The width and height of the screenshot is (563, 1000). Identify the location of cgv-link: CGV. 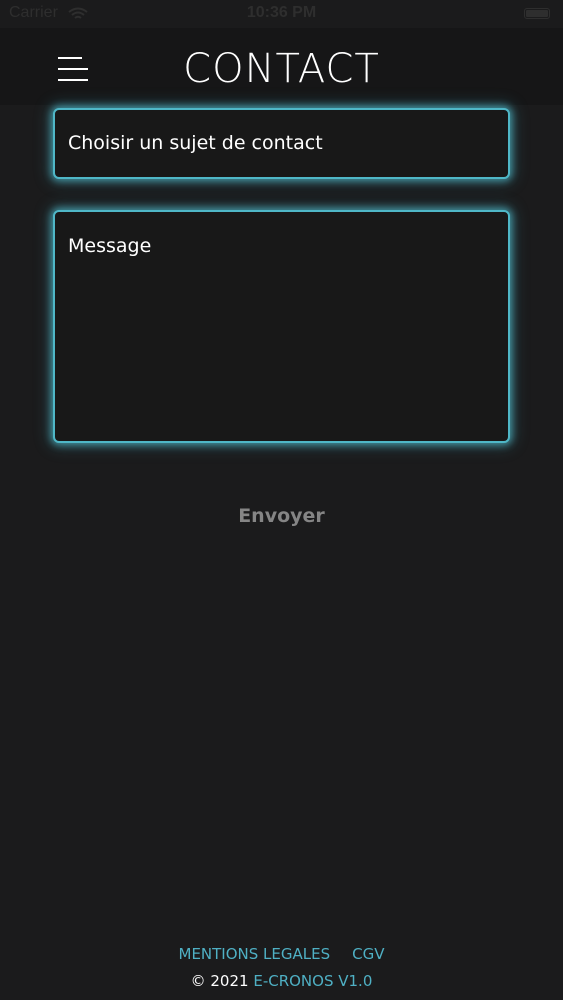
(368, 954).